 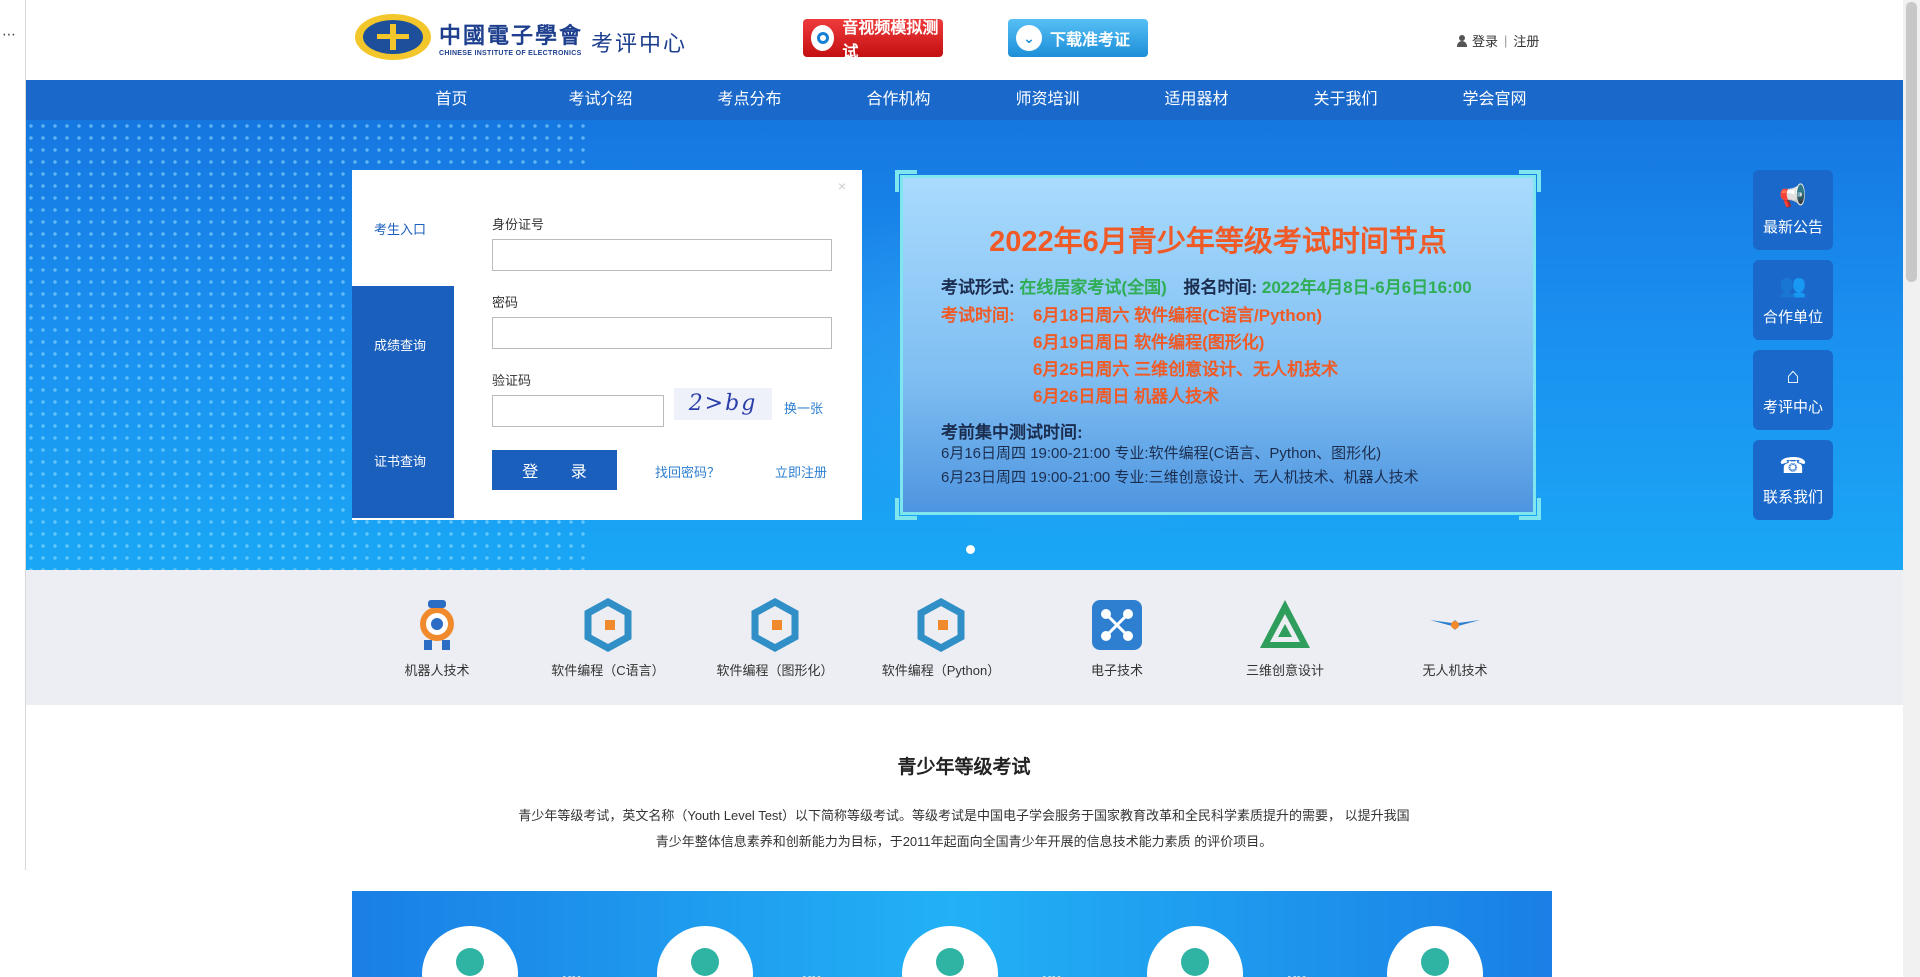 What do you see at coordinates (1047, 100) in the screenshot?
I see `nav-teacher-training: 师资培训` at bounding box center [1047, 100].